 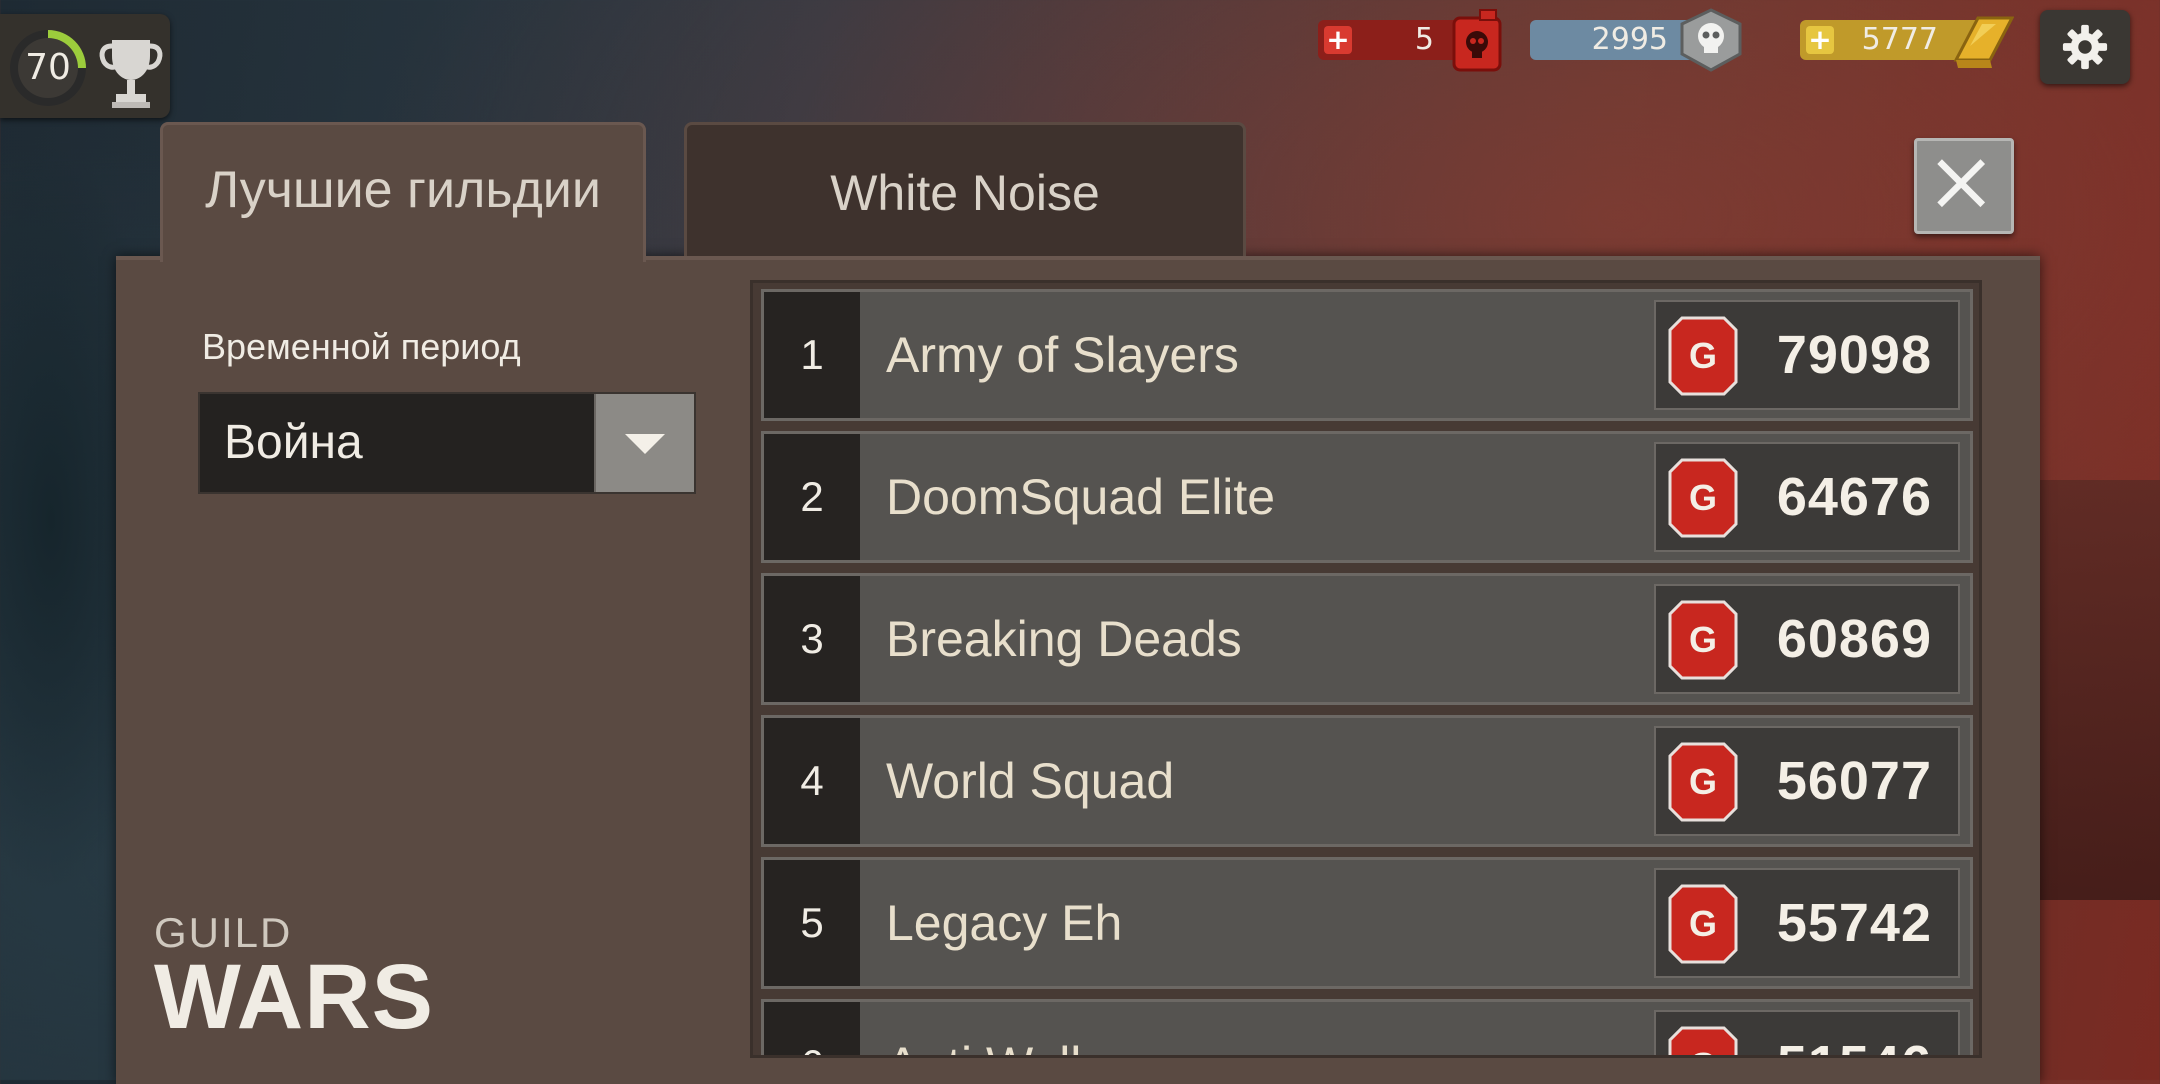 I want to click on guild-name: Legacy Eh, so click(x=1004, y=923).